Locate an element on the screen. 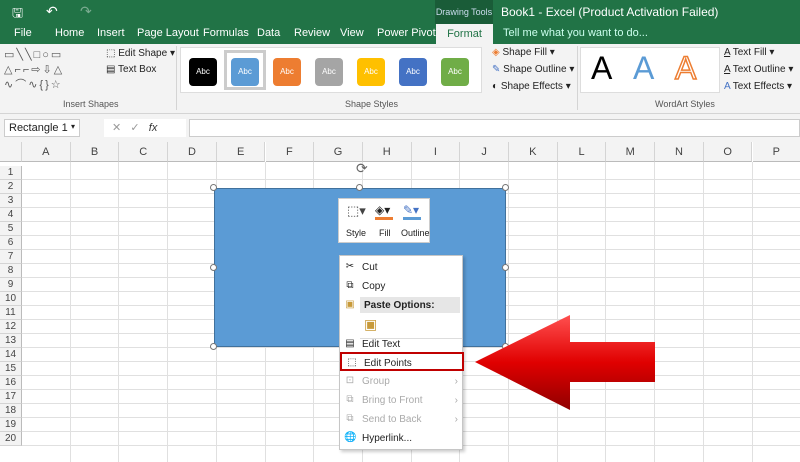 This screenshot has height=462, width=800. column-header: A is located at coordinates (46, 152).